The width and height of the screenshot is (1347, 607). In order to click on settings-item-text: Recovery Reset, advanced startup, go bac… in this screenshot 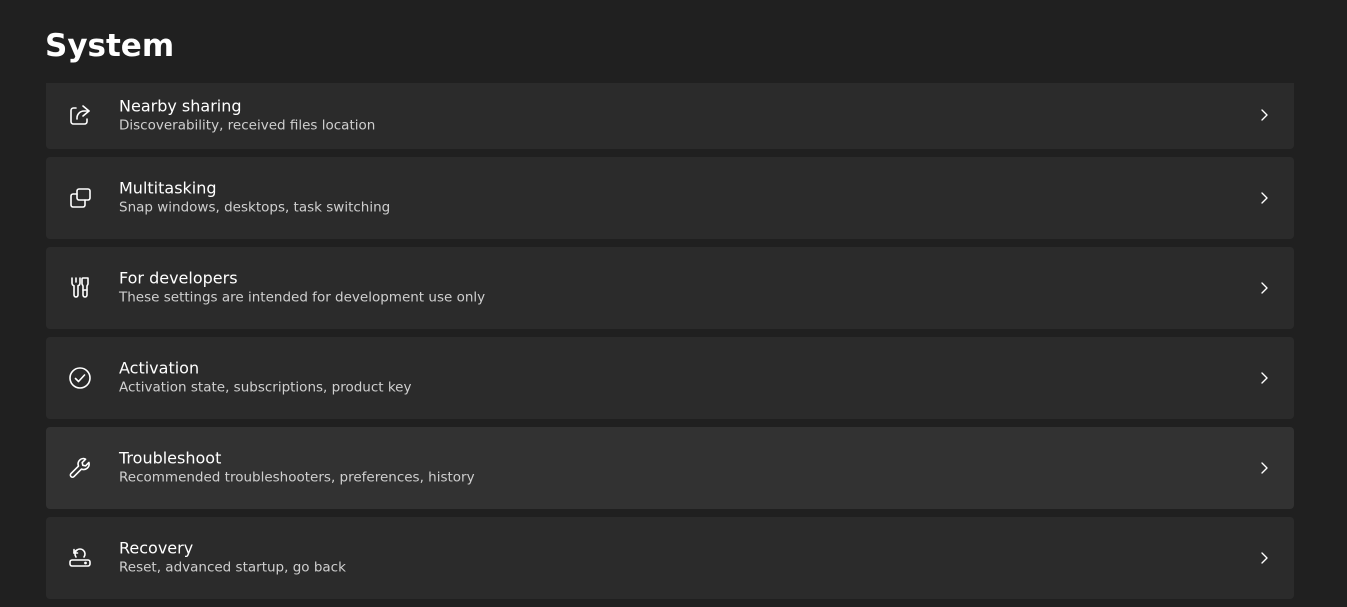, I will do `click(232, 557)`.